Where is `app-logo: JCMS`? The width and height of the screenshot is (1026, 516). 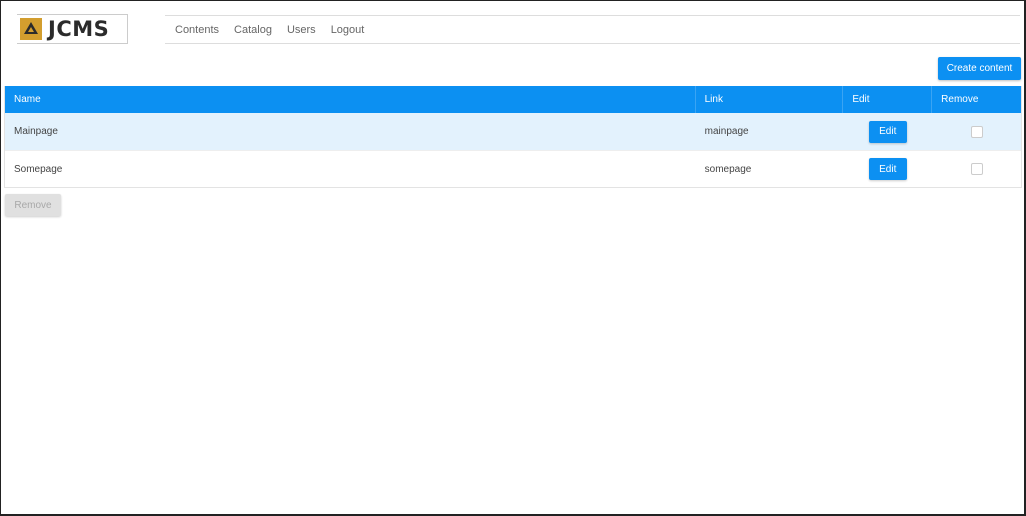 app-logo: JCMS is located at coordinates (72, 29).